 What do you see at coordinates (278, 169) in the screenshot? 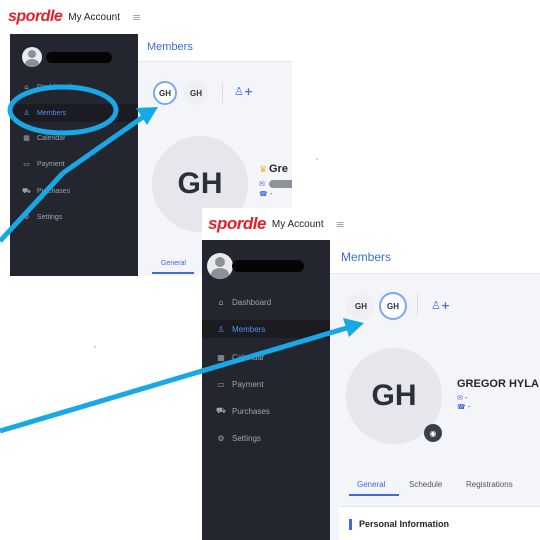
I see `member-name: Gre` at bounding box center [278, 169].